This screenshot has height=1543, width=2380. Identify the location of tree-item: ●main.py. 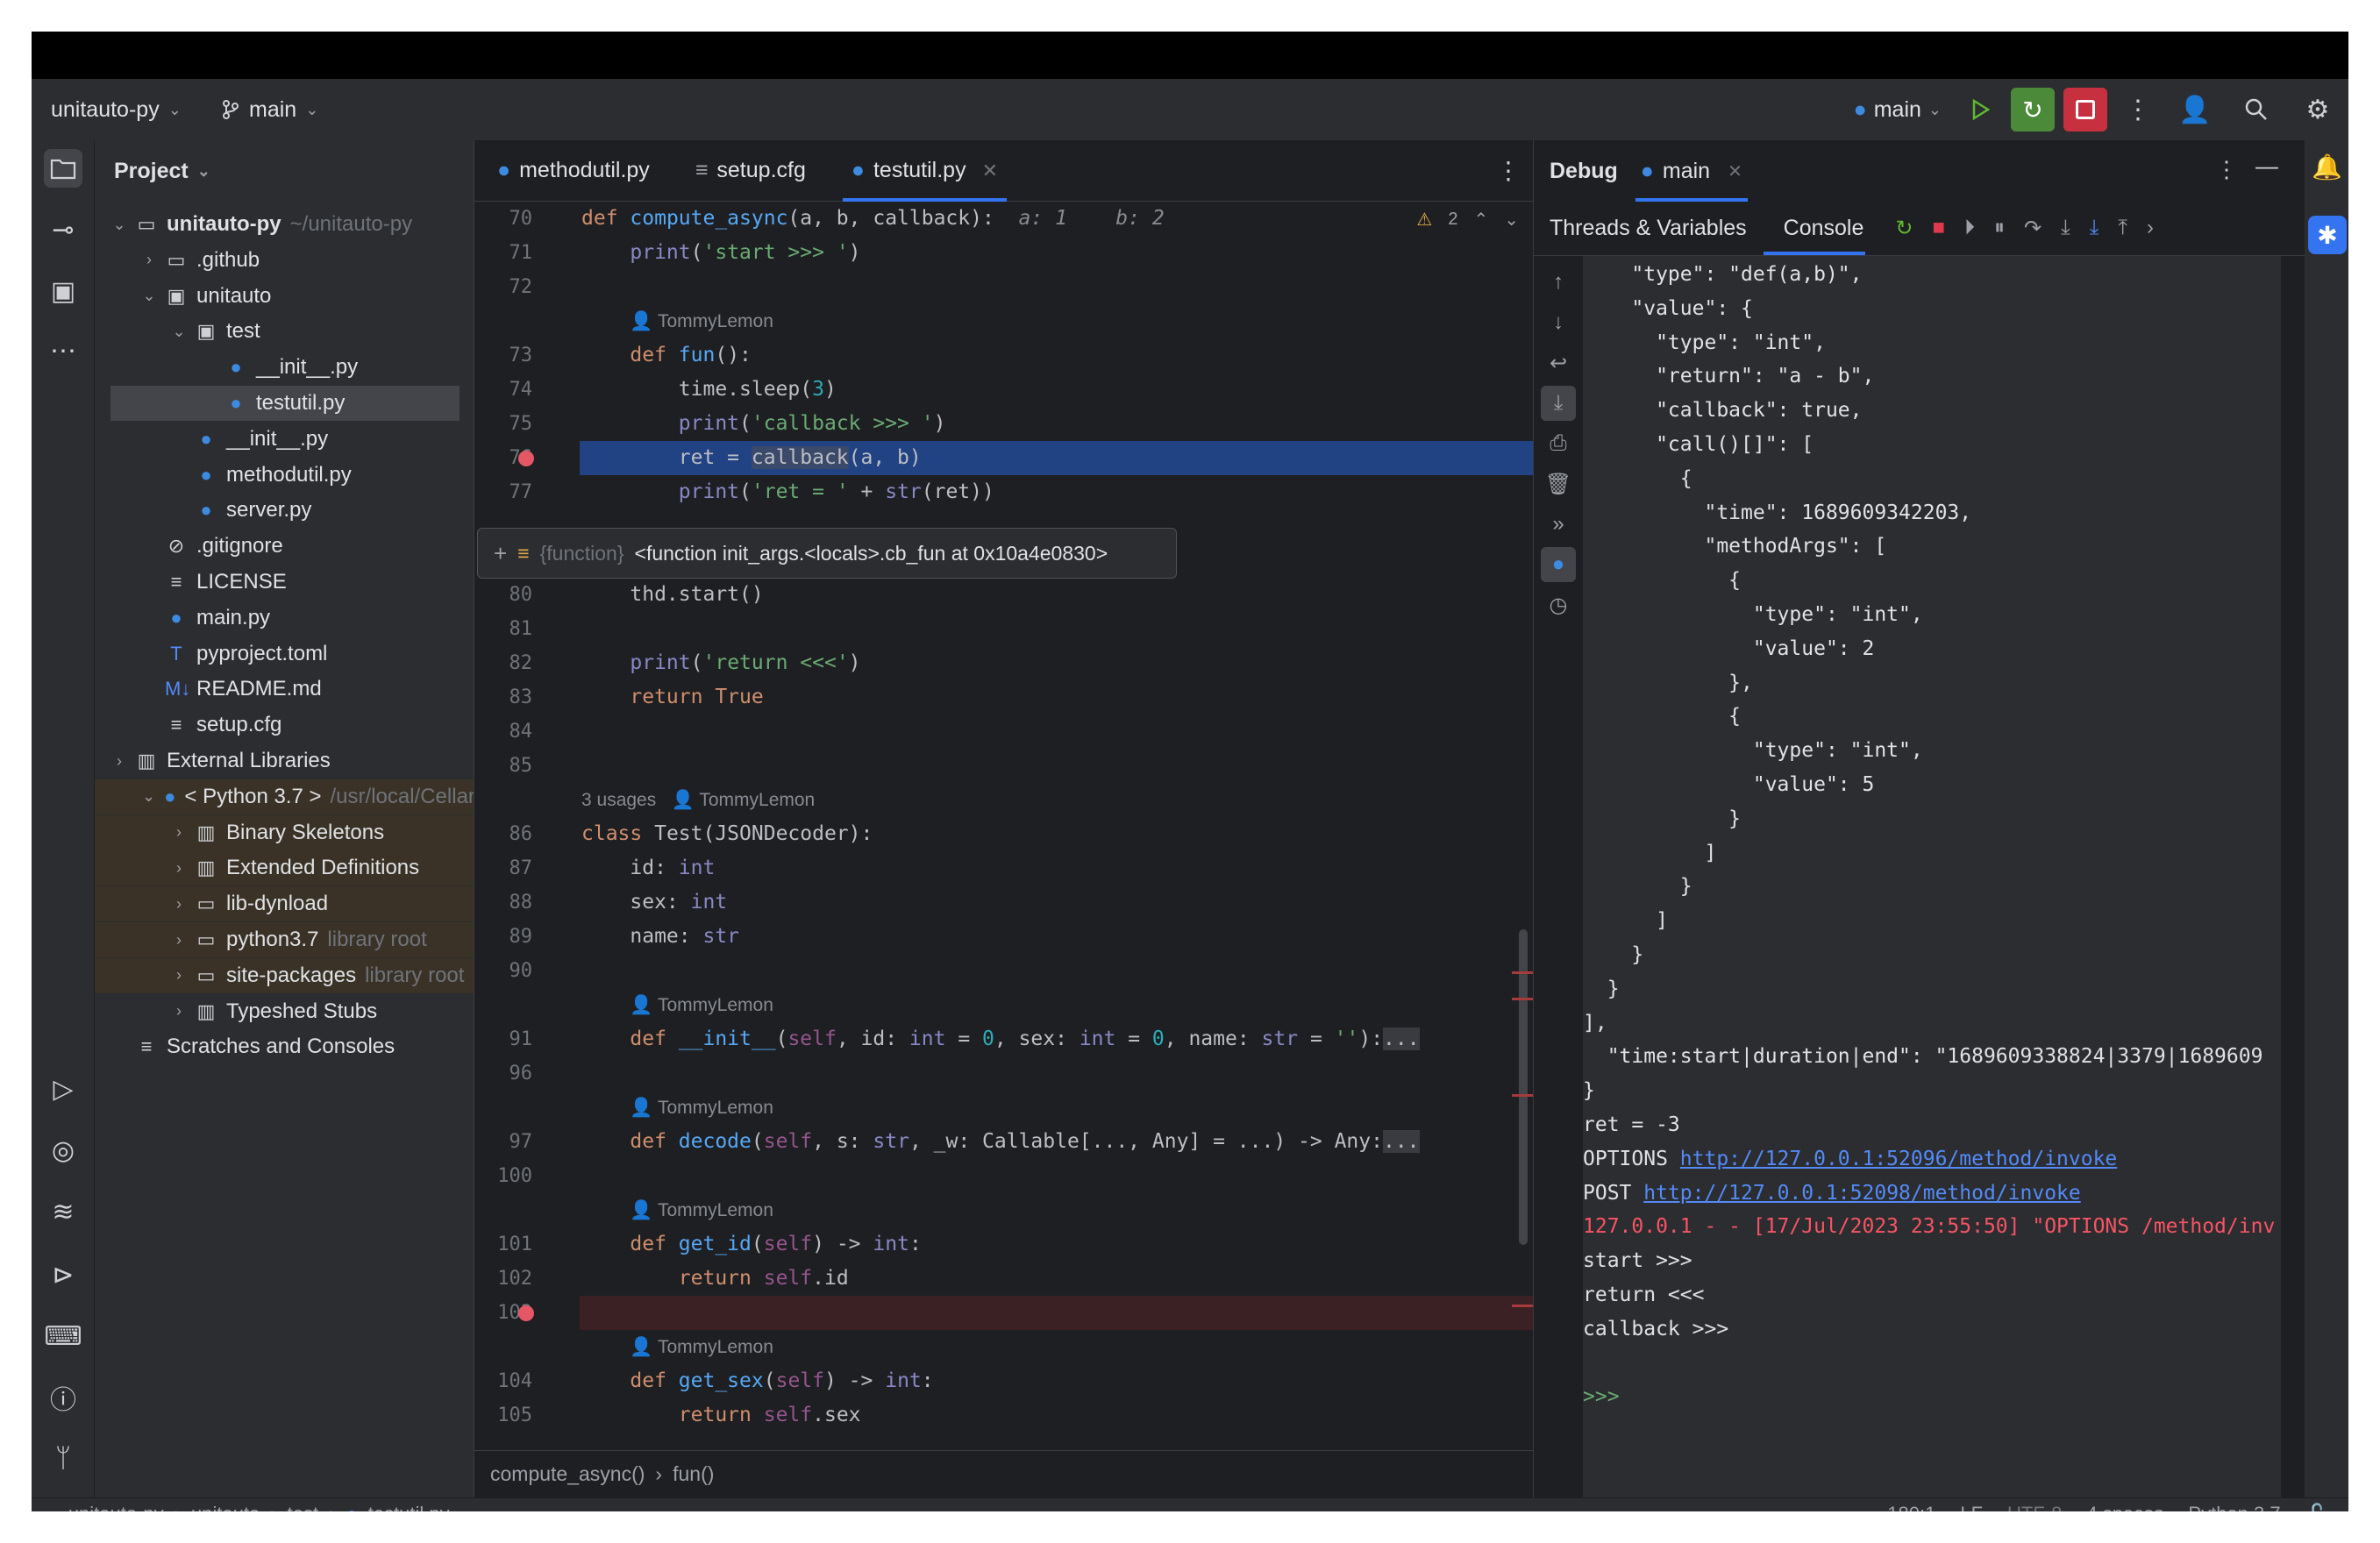
(284, 618).